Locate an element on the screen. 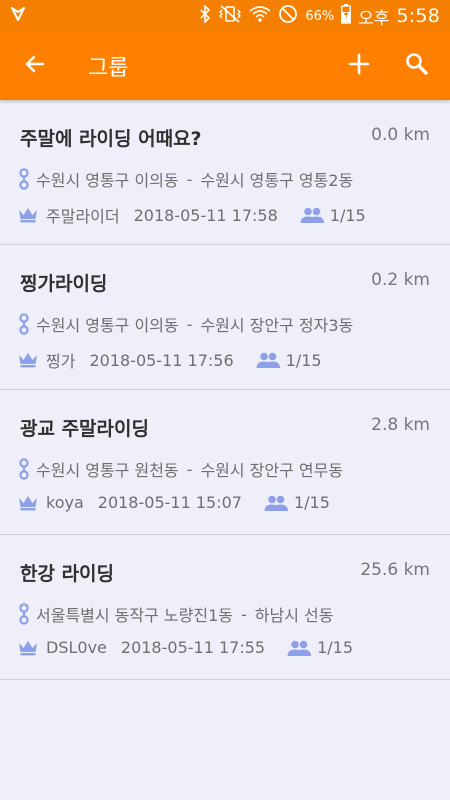 The image size is (450, 800). search-button is located at coordinates (417, 66).